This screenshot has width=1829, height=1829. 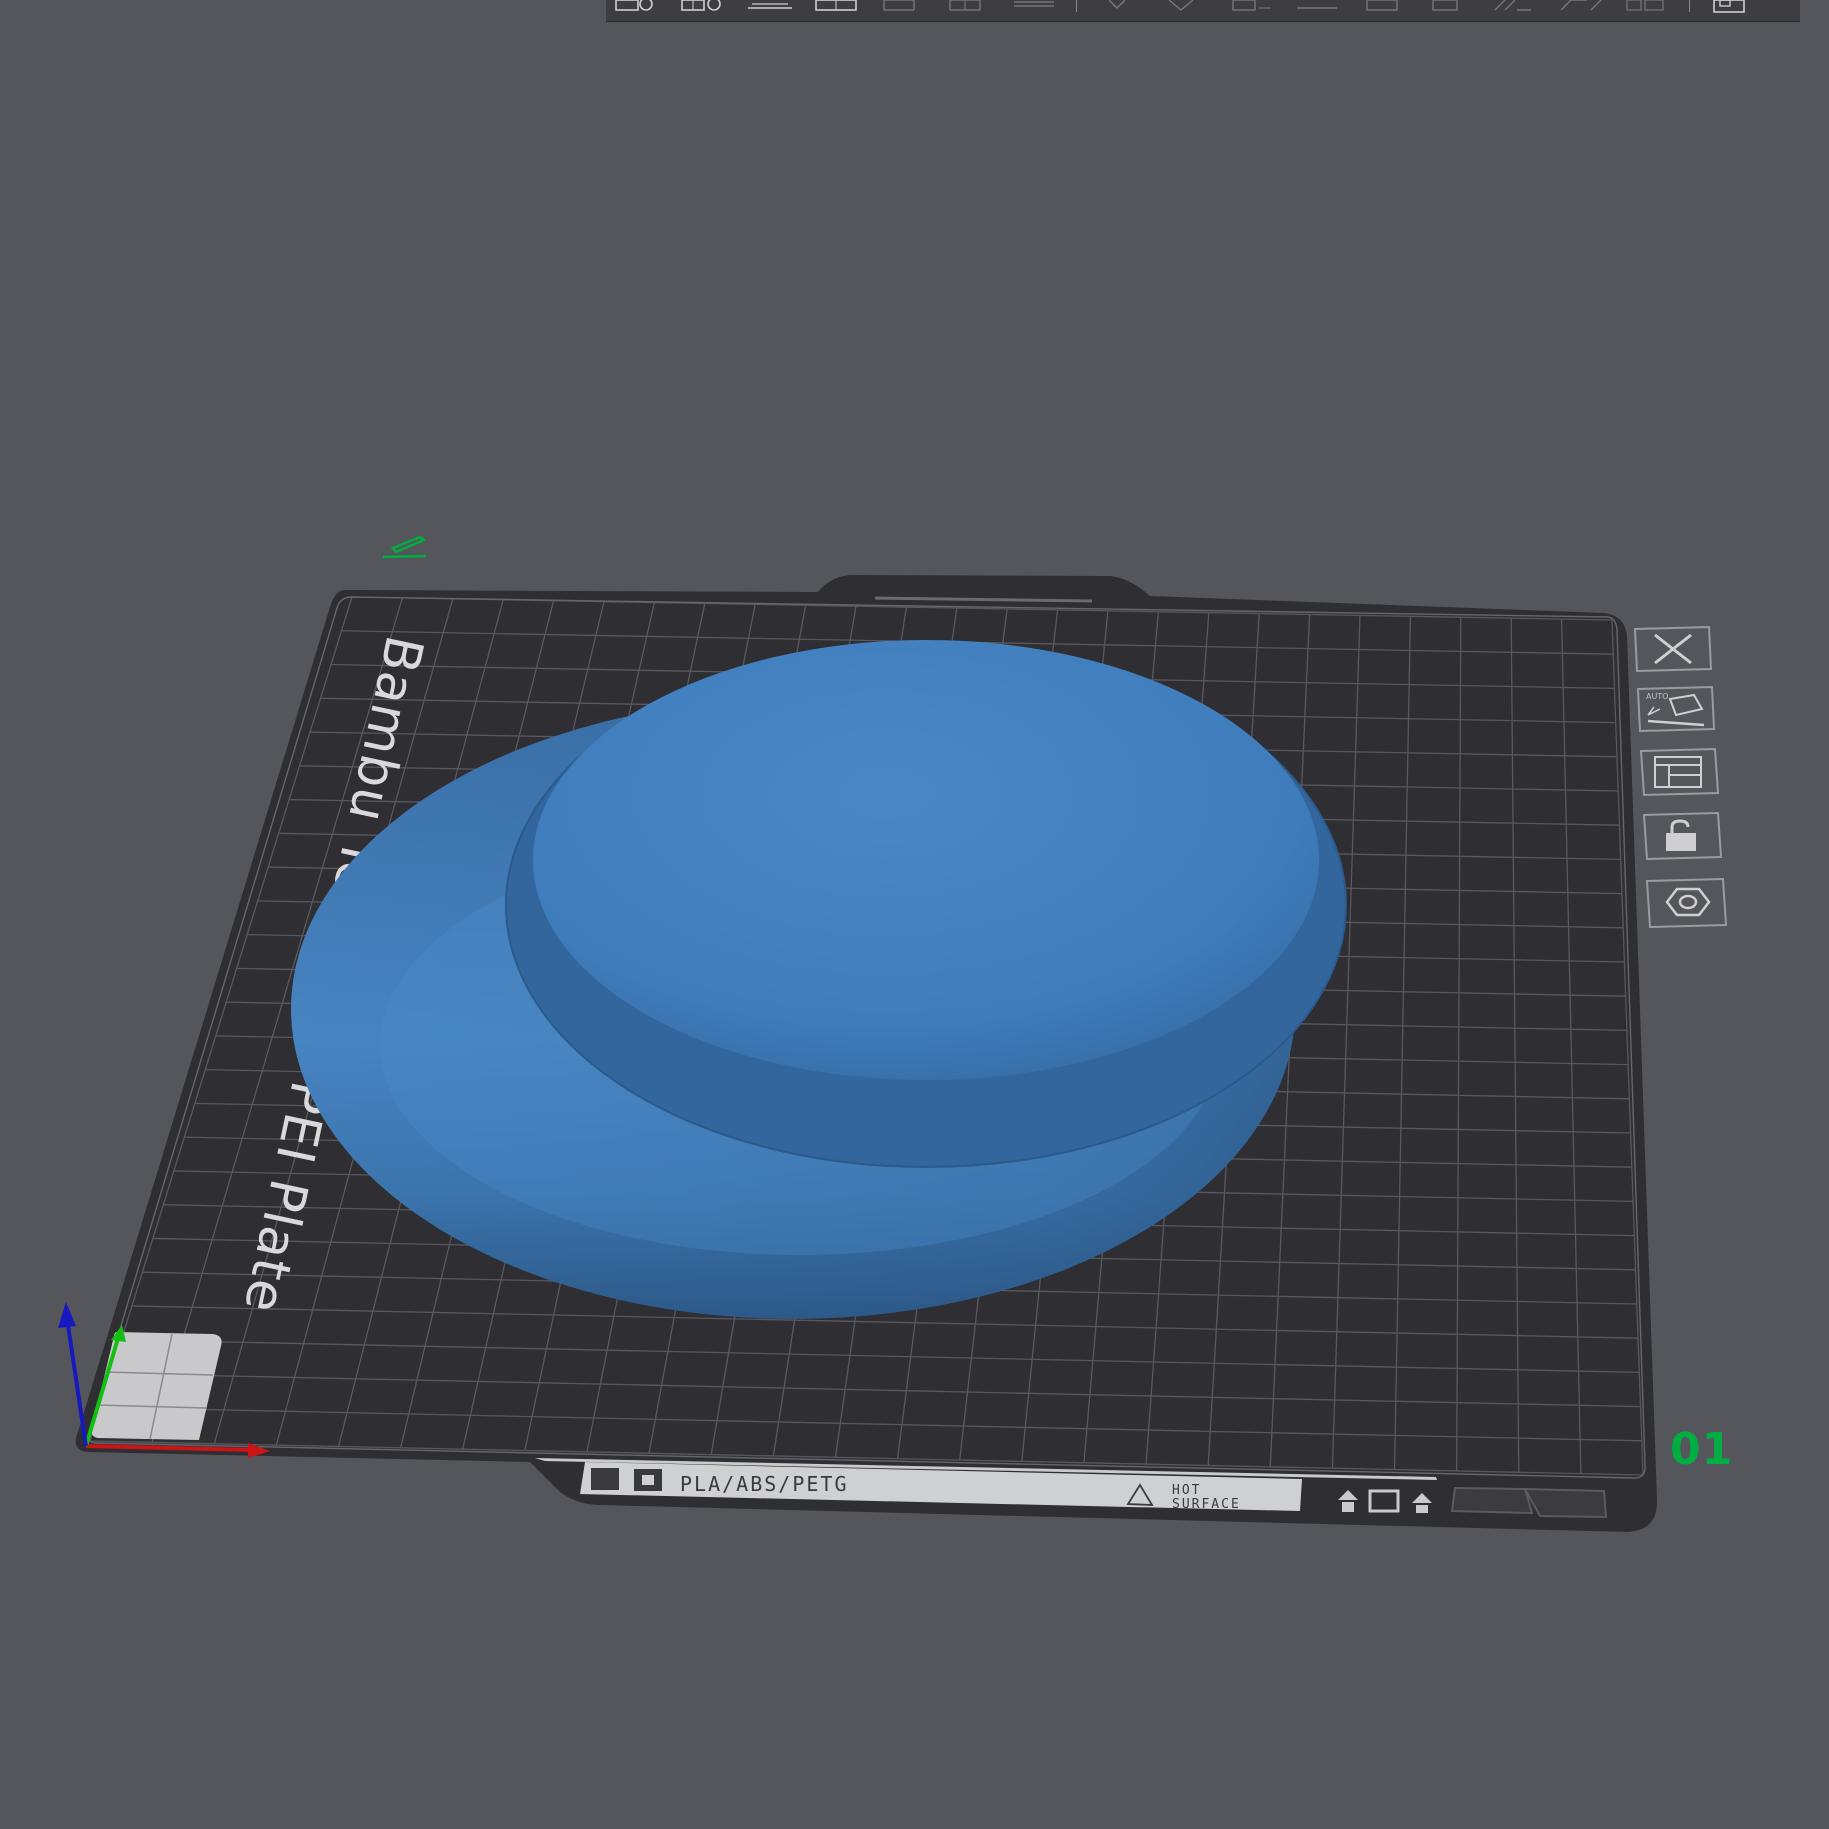 What do you see at coordinates (404, 547) in the screenshot?
I see `plate-front-marker-icon` at bounding box center [404, 547].